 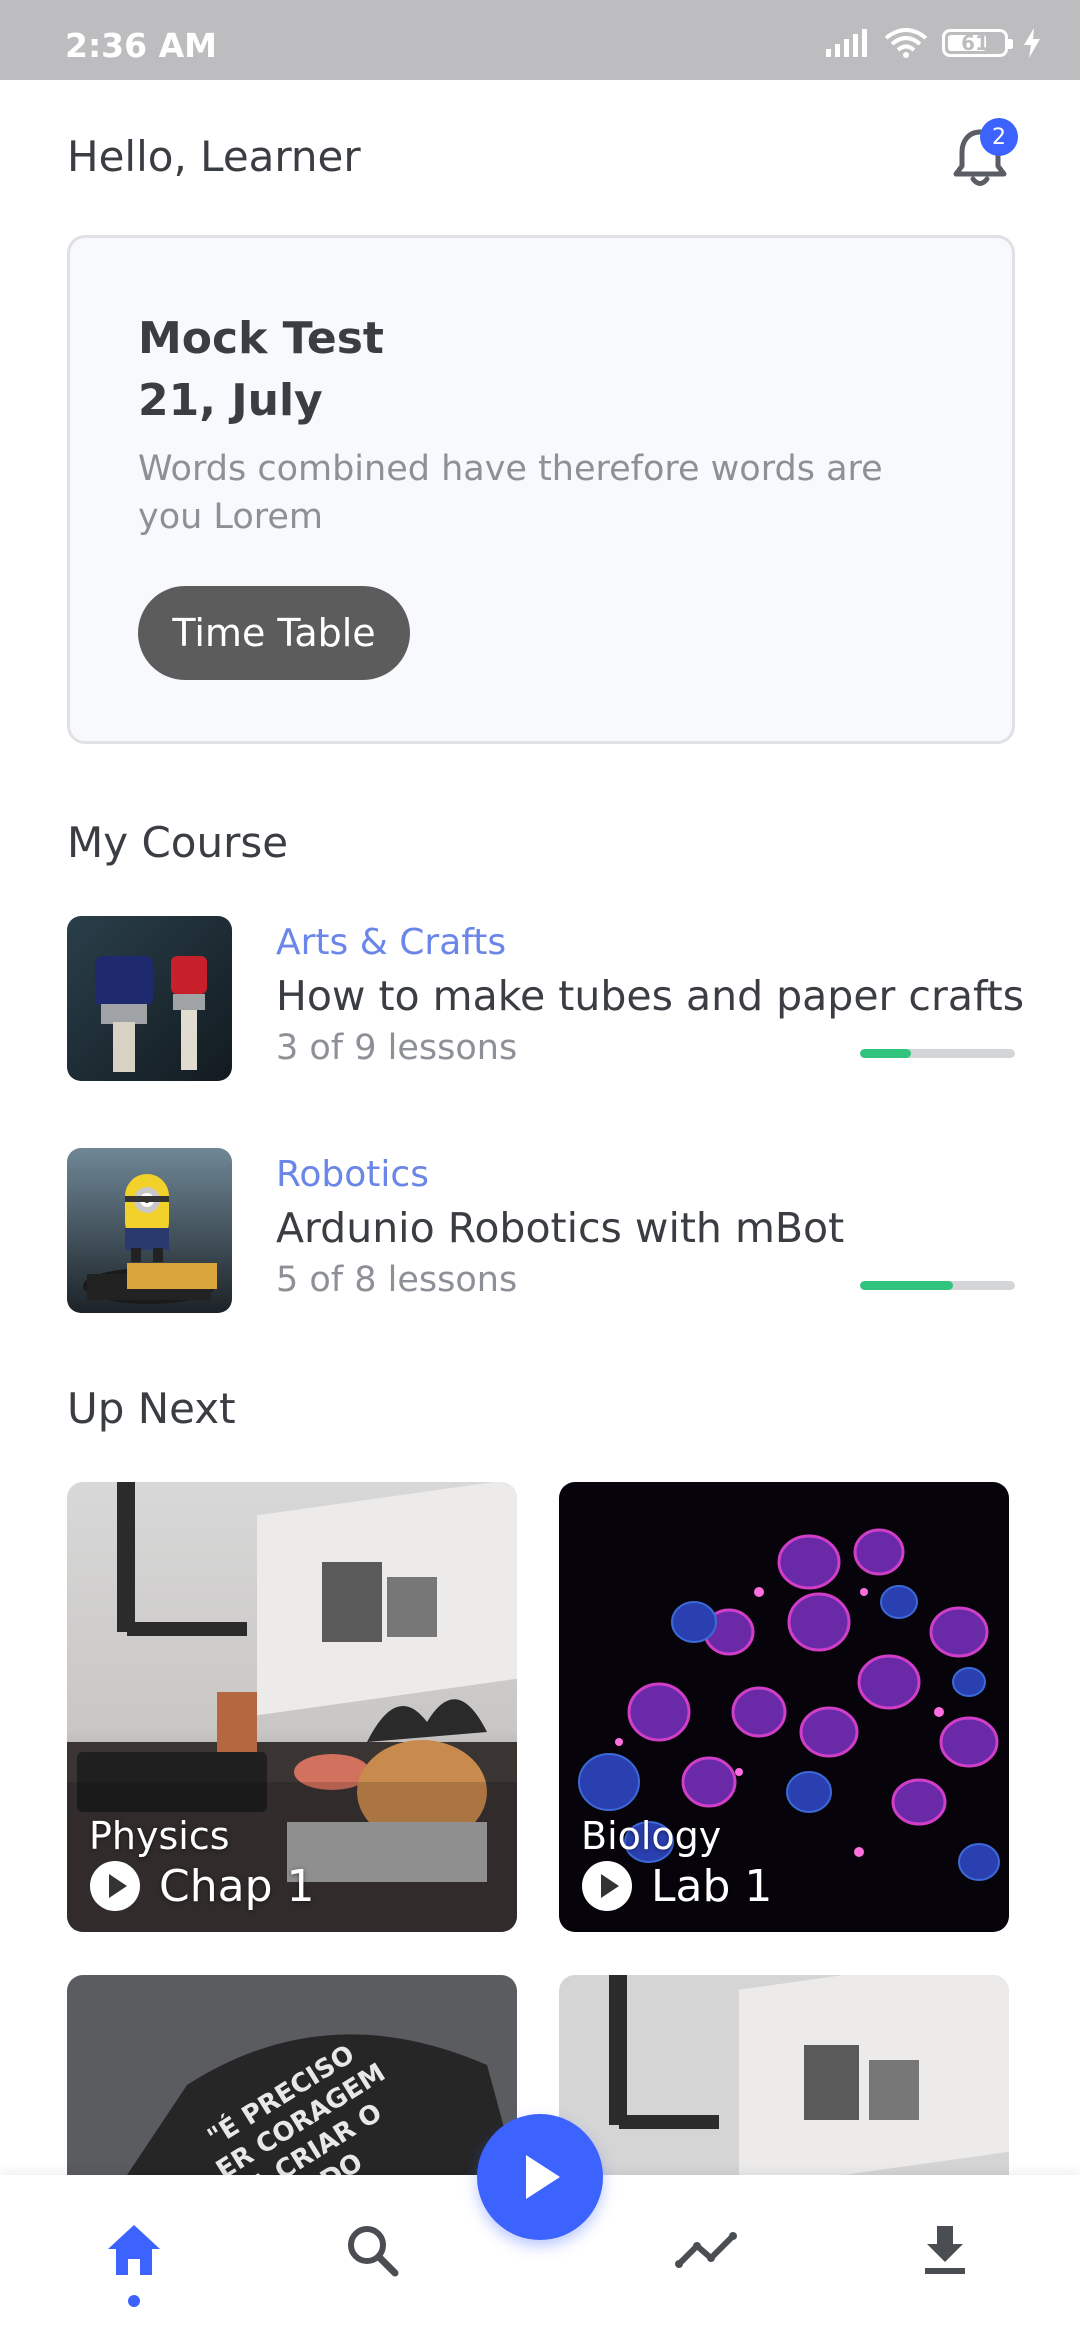 What do you see at coordinates (784, 1707) in the screenshot?
I see `up-next-tile-biology: Biology Lab 1` at bounding box center [784, 1707].